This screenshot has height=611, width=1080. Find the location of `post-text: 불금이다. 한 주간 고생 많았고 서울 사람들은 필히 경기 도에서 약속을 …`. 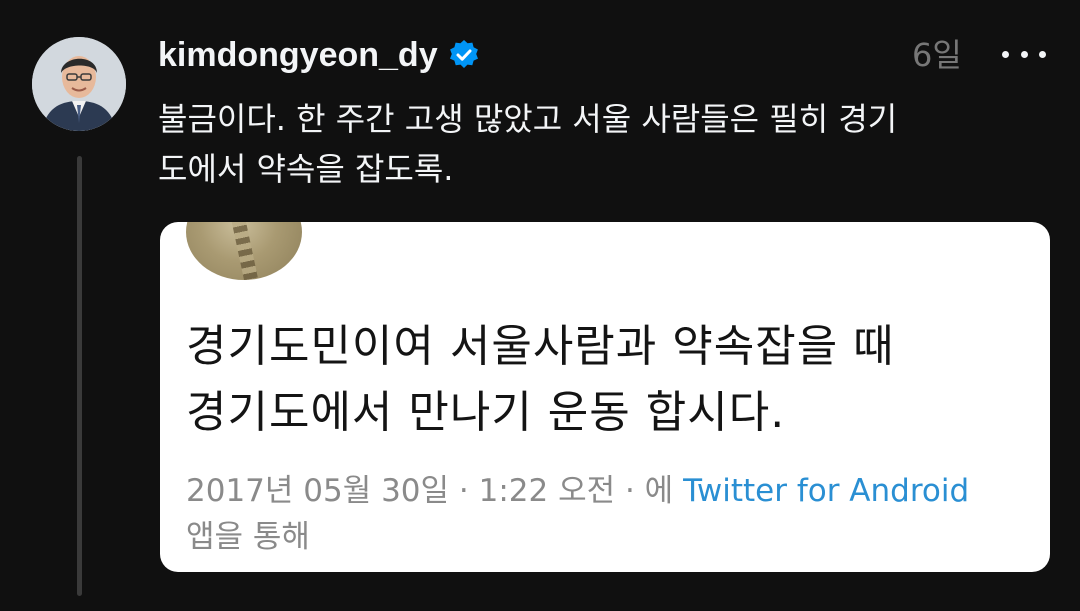

post-text: 불금이다. 한 주간 고생 많았고 서울 사람들은 필히 경기 도에서 약속을 … is located at coordinates (528, 144).